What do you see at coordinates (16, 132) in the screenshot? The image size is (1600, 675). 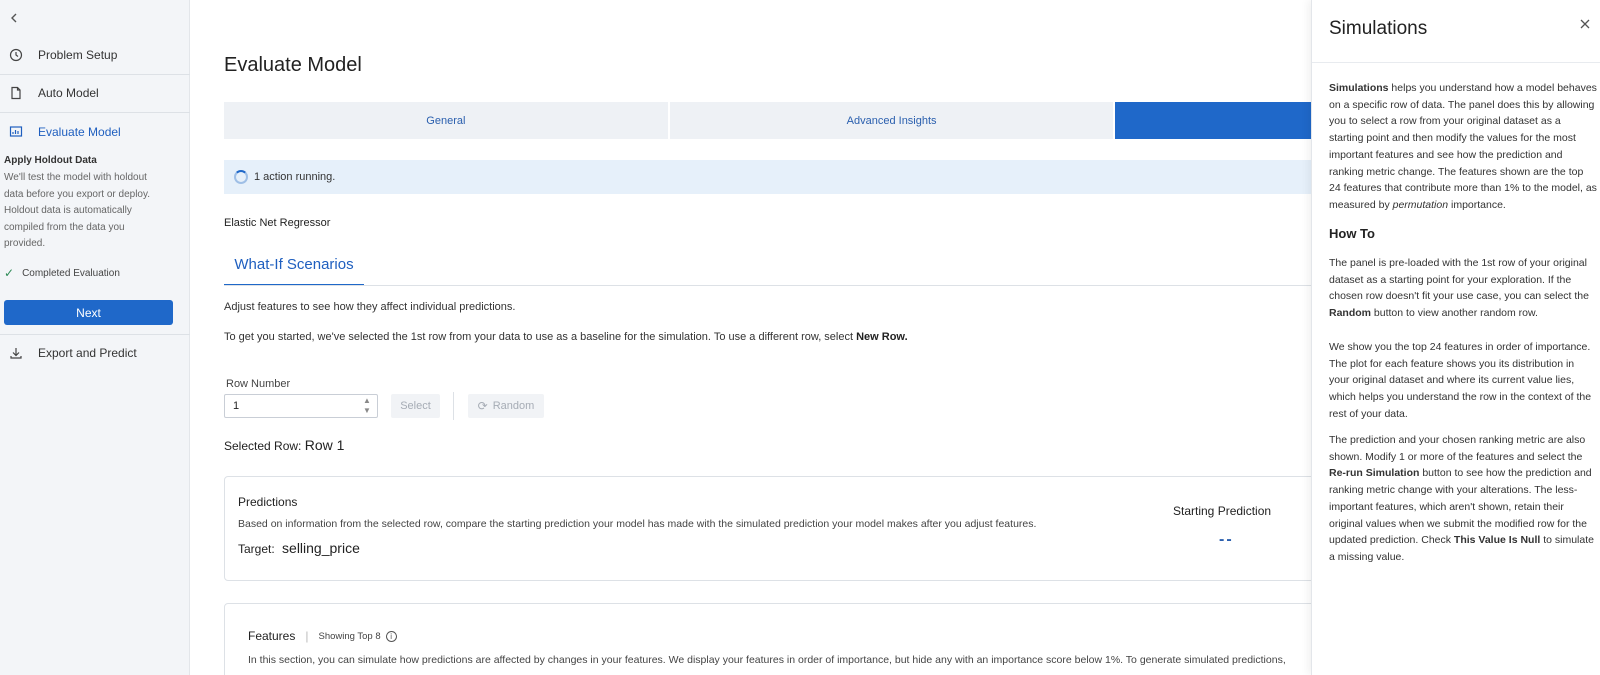 I see `chart-icon` at bounding box center [16, 132].